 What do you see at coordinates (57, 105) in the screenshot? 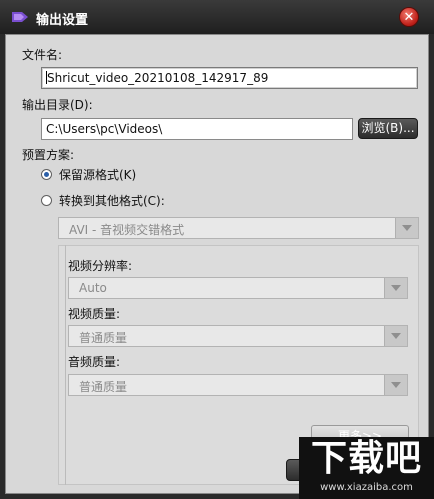
I see `output-dir-label: 输出目录(D):` at bounding box center [57, 105].